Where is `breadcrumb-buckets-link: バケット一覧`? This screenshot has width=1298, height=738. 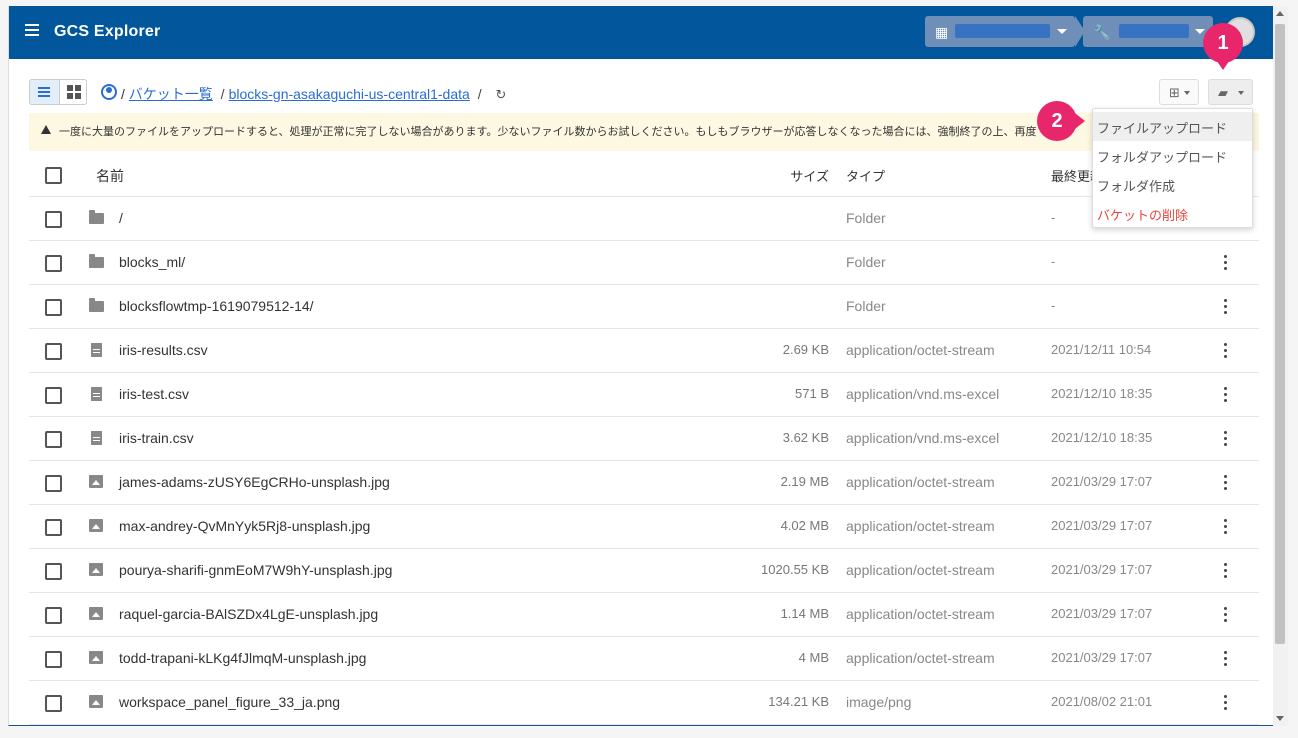
breadcrumb-buckets-link: バケット一覧 is located at coordinates (171, 94).